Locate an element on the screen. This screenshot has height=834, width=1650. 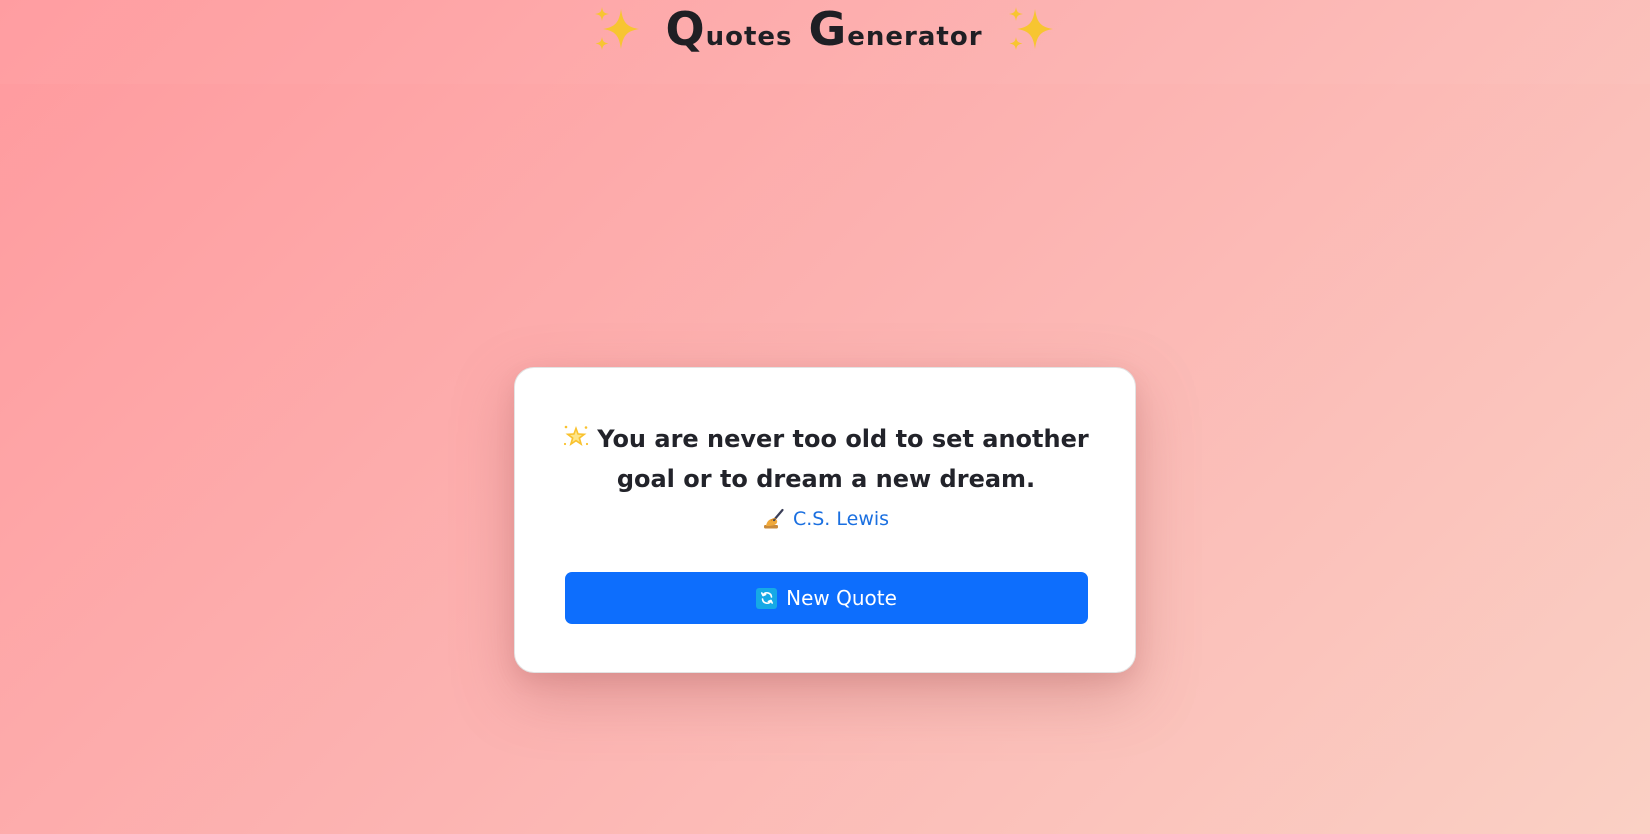
page-title: Quotes Generator is located at coordinates (823, 29).